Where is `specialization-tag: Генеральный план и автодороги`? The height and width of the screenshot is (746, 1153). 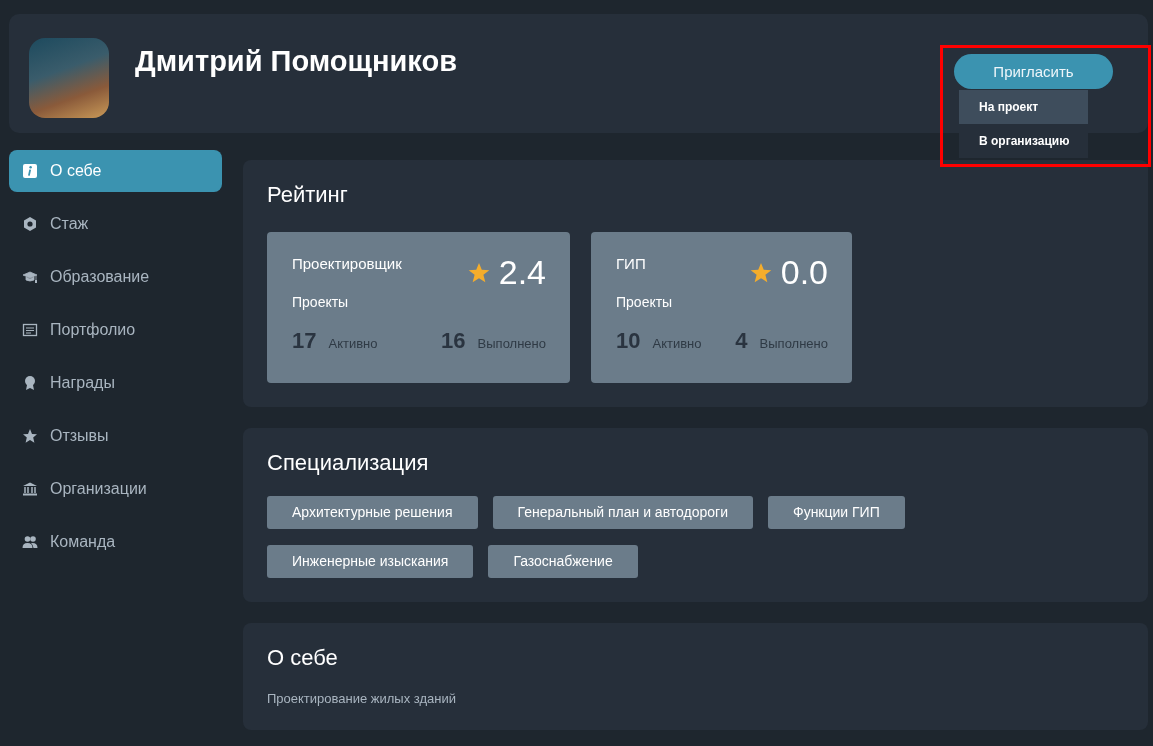 specialization-tag: Генеральный план и автодороги is located at coordinates (622, 512).